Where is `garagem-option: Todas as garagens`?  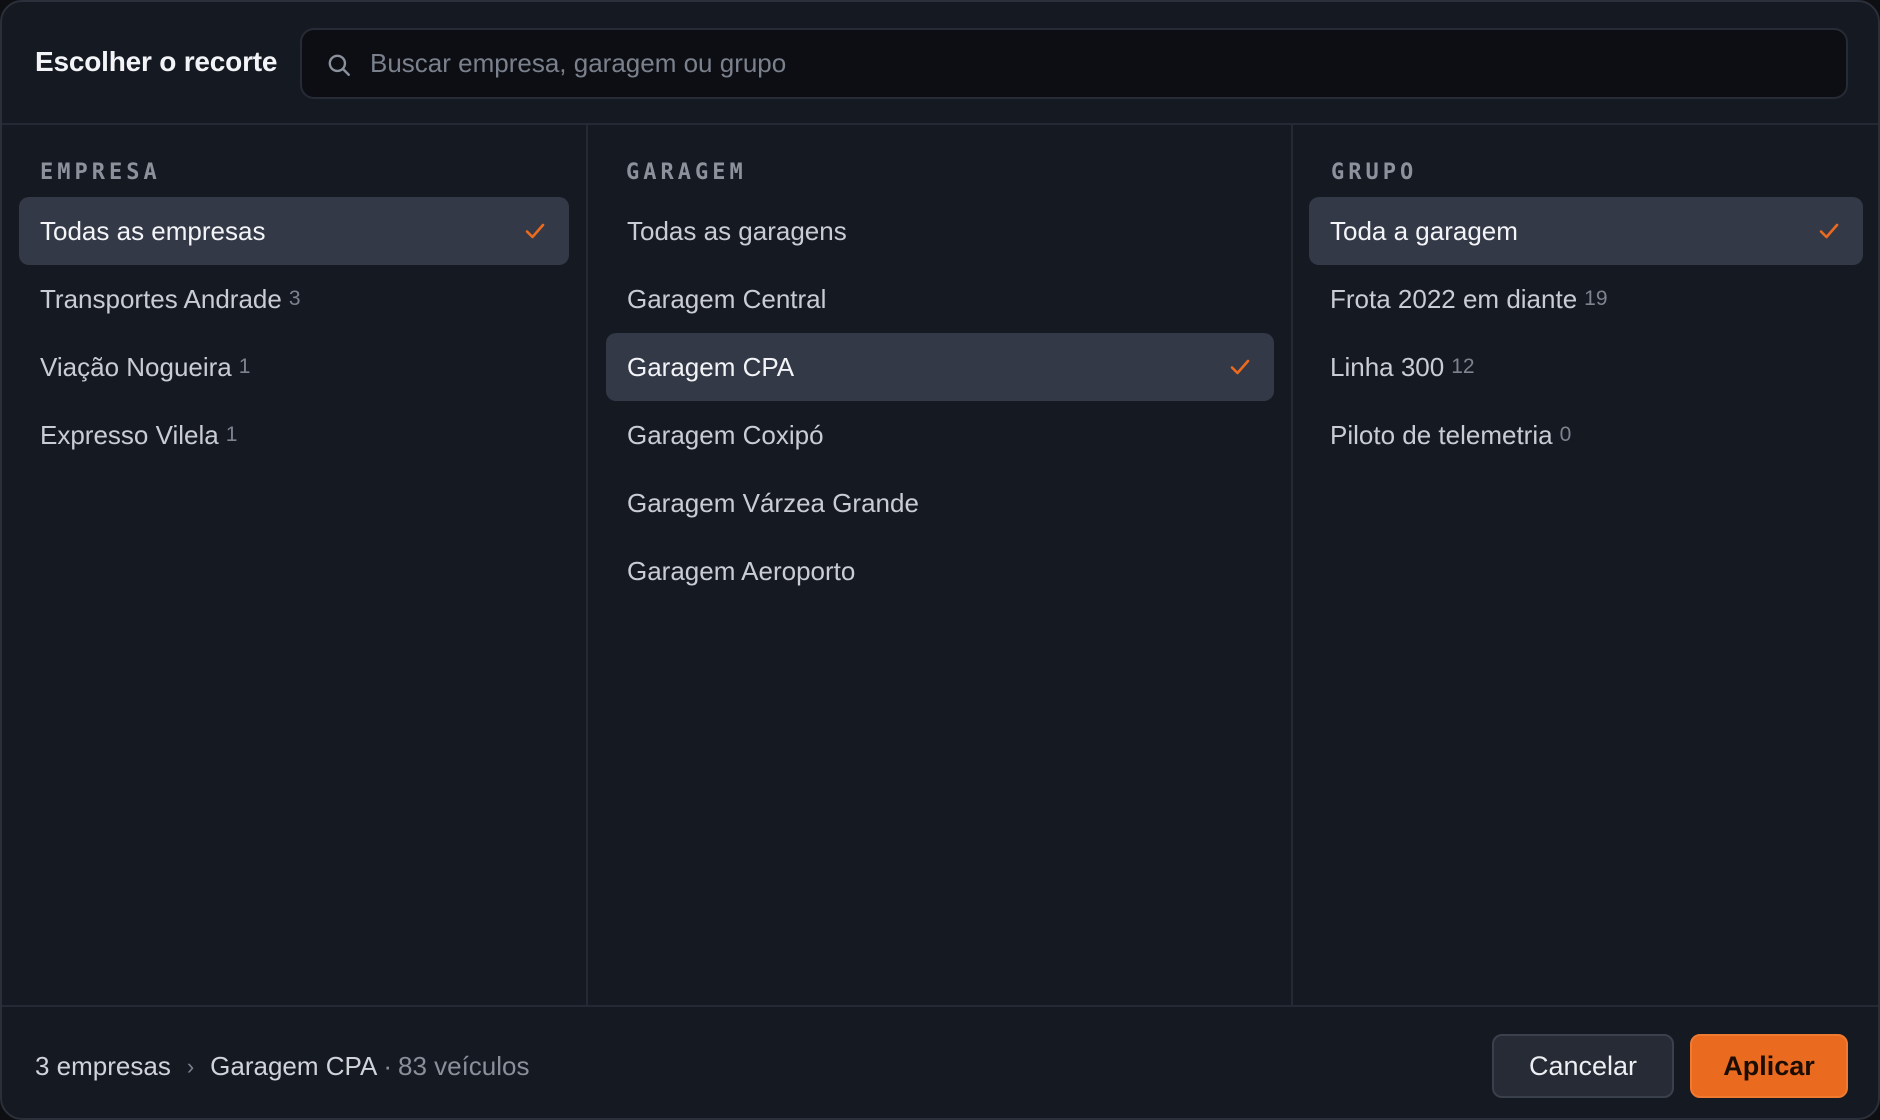
garagem-option: Todas as garagens is located at coordinates (940, 231).